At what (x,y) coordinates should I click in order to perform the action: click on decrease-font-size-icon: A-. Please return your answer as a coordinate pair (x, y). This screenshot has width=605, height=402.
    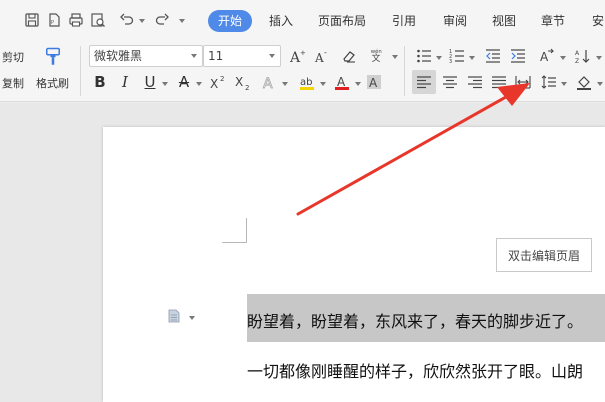
    Looking at the image, I should click on (322, 56).